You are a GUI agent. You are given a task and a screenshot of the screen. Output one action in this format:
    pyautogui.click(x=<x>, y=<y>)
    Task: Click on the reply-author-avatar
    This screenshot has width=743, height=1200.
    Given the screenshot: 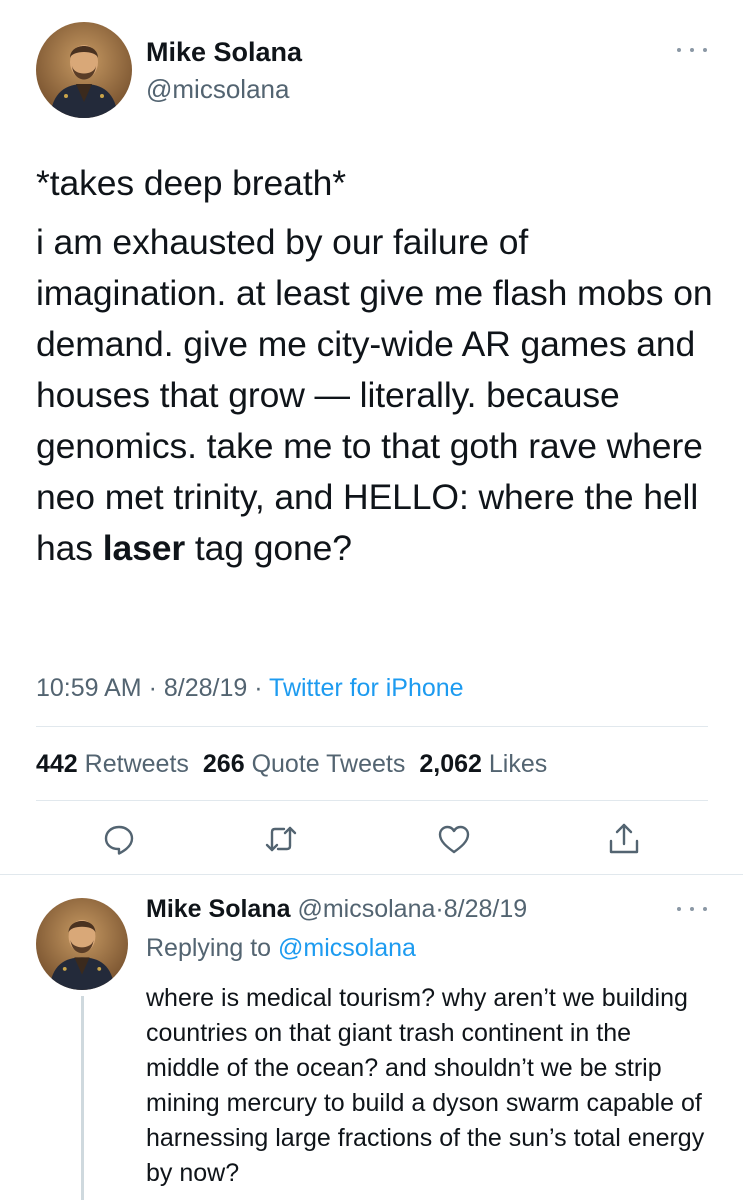 What is the action you would take?
    pyautogui.click(x=82, y=944)
    